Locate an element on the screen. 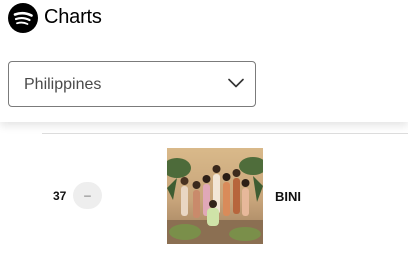  artist-artwork is located at coordinates (215, 196).